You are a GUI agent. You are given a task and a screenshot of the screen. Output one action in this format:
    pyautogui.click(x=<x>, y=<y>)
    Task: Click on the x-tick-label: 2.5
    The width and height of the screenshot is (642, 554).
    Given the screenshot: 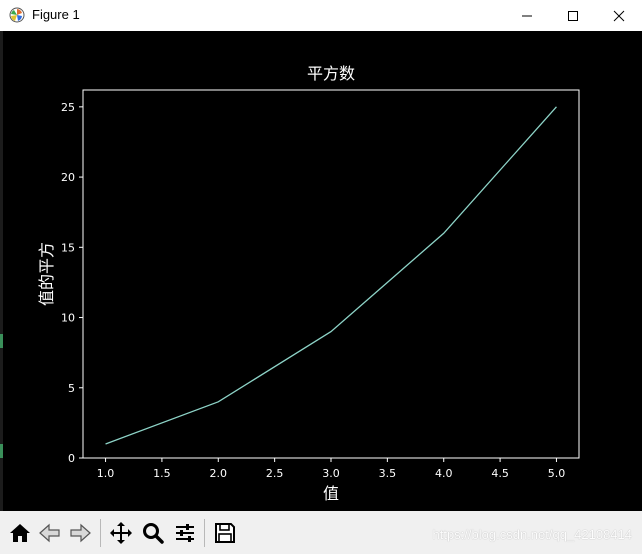 What is the action you would take?
    pyautogui.click(x=275, y=473)
    